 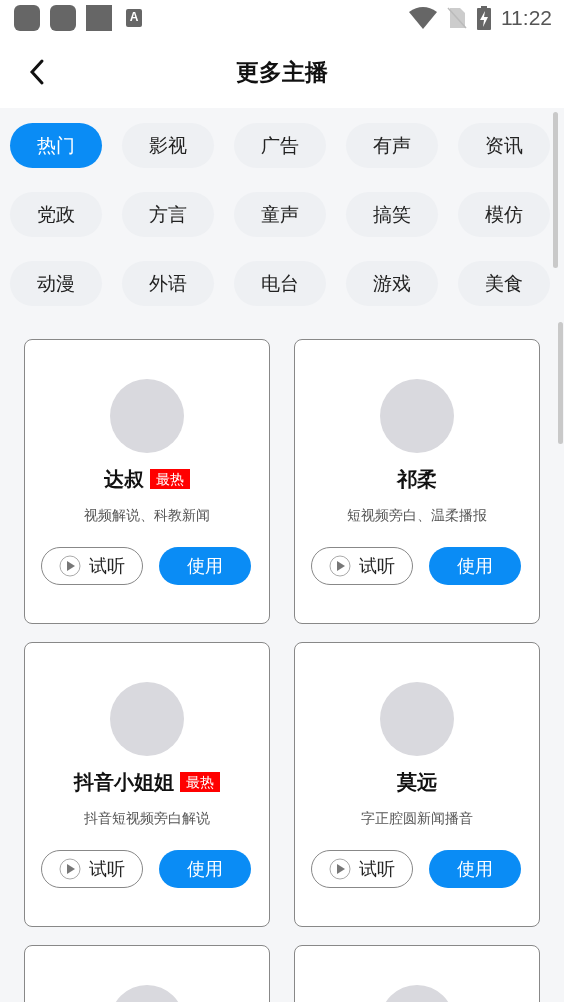 I want to click on category-tab: 党政, so click(x=56, y=214).